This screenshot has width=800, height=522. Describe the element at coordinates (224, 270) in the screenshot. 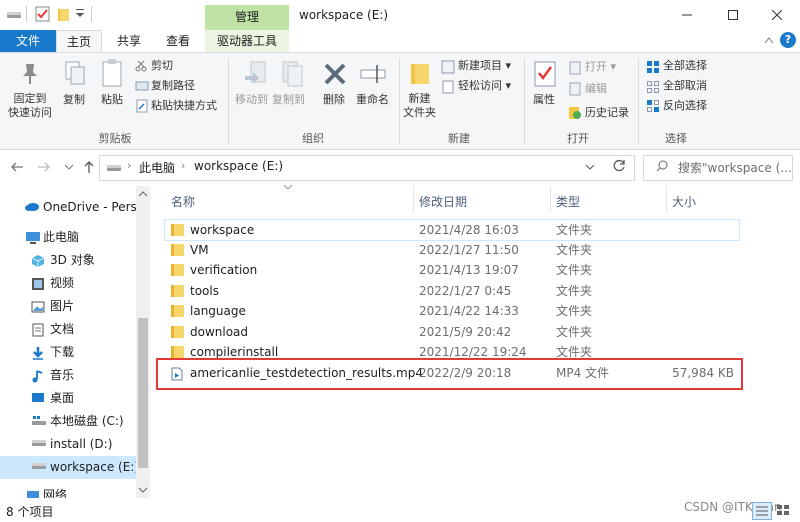

I see `file-name: verification` at that location.